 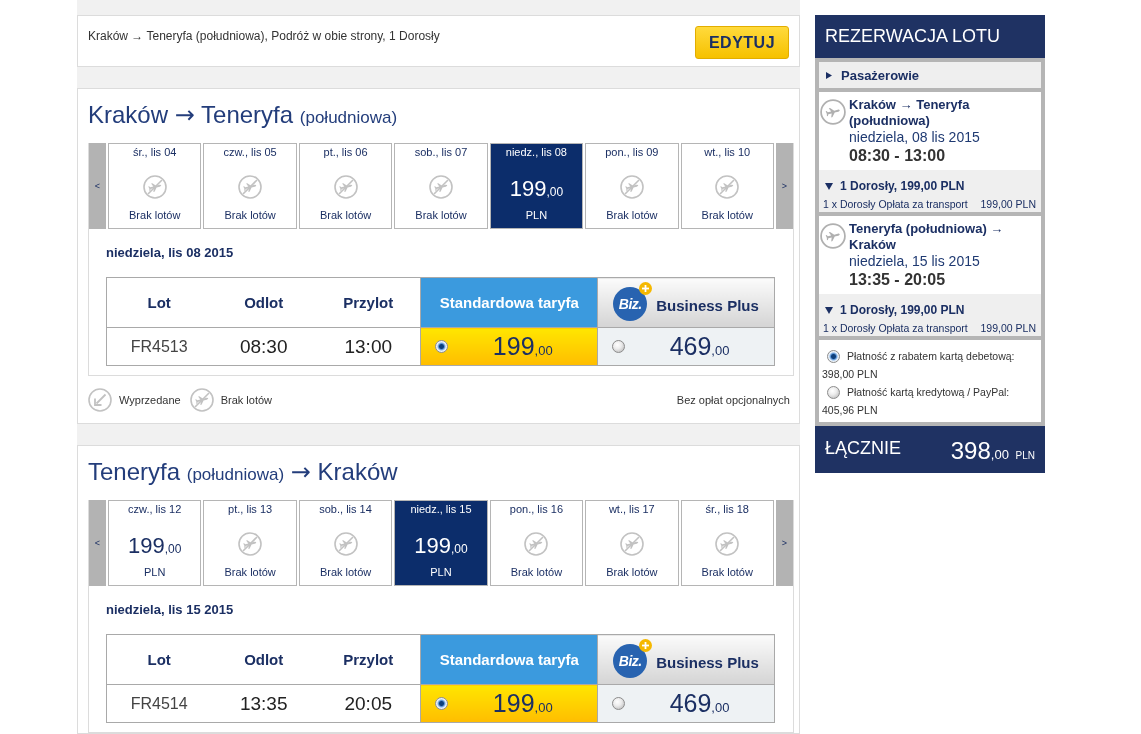 What do you see at coordinates (742, 42) in the screenshot?
I see `edit-button: EDYTUJ` at bounding box center [742, 42].